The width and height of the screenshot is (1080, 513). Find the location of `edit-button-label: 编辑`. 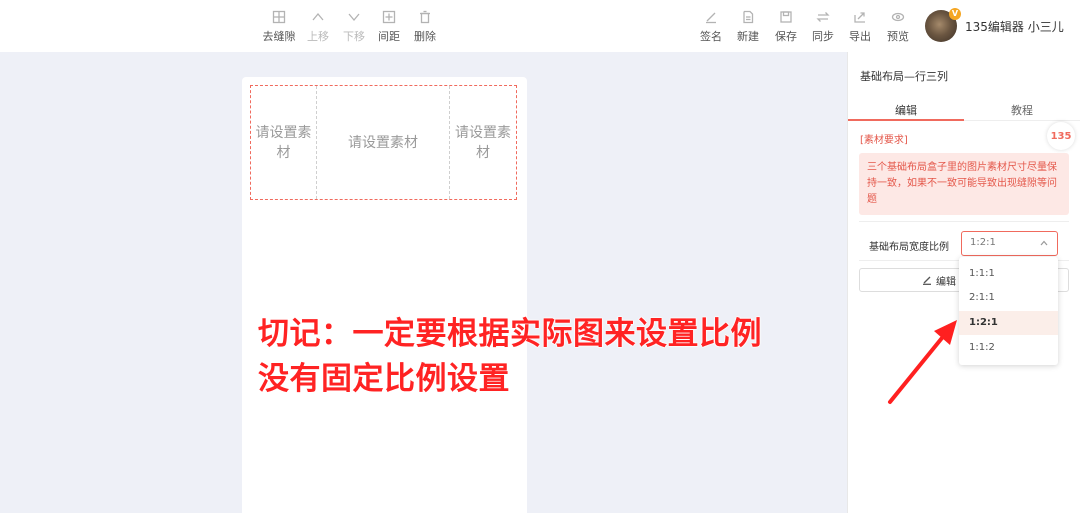

edit-button-label: 编辑 is located at coordinates (946, 282).